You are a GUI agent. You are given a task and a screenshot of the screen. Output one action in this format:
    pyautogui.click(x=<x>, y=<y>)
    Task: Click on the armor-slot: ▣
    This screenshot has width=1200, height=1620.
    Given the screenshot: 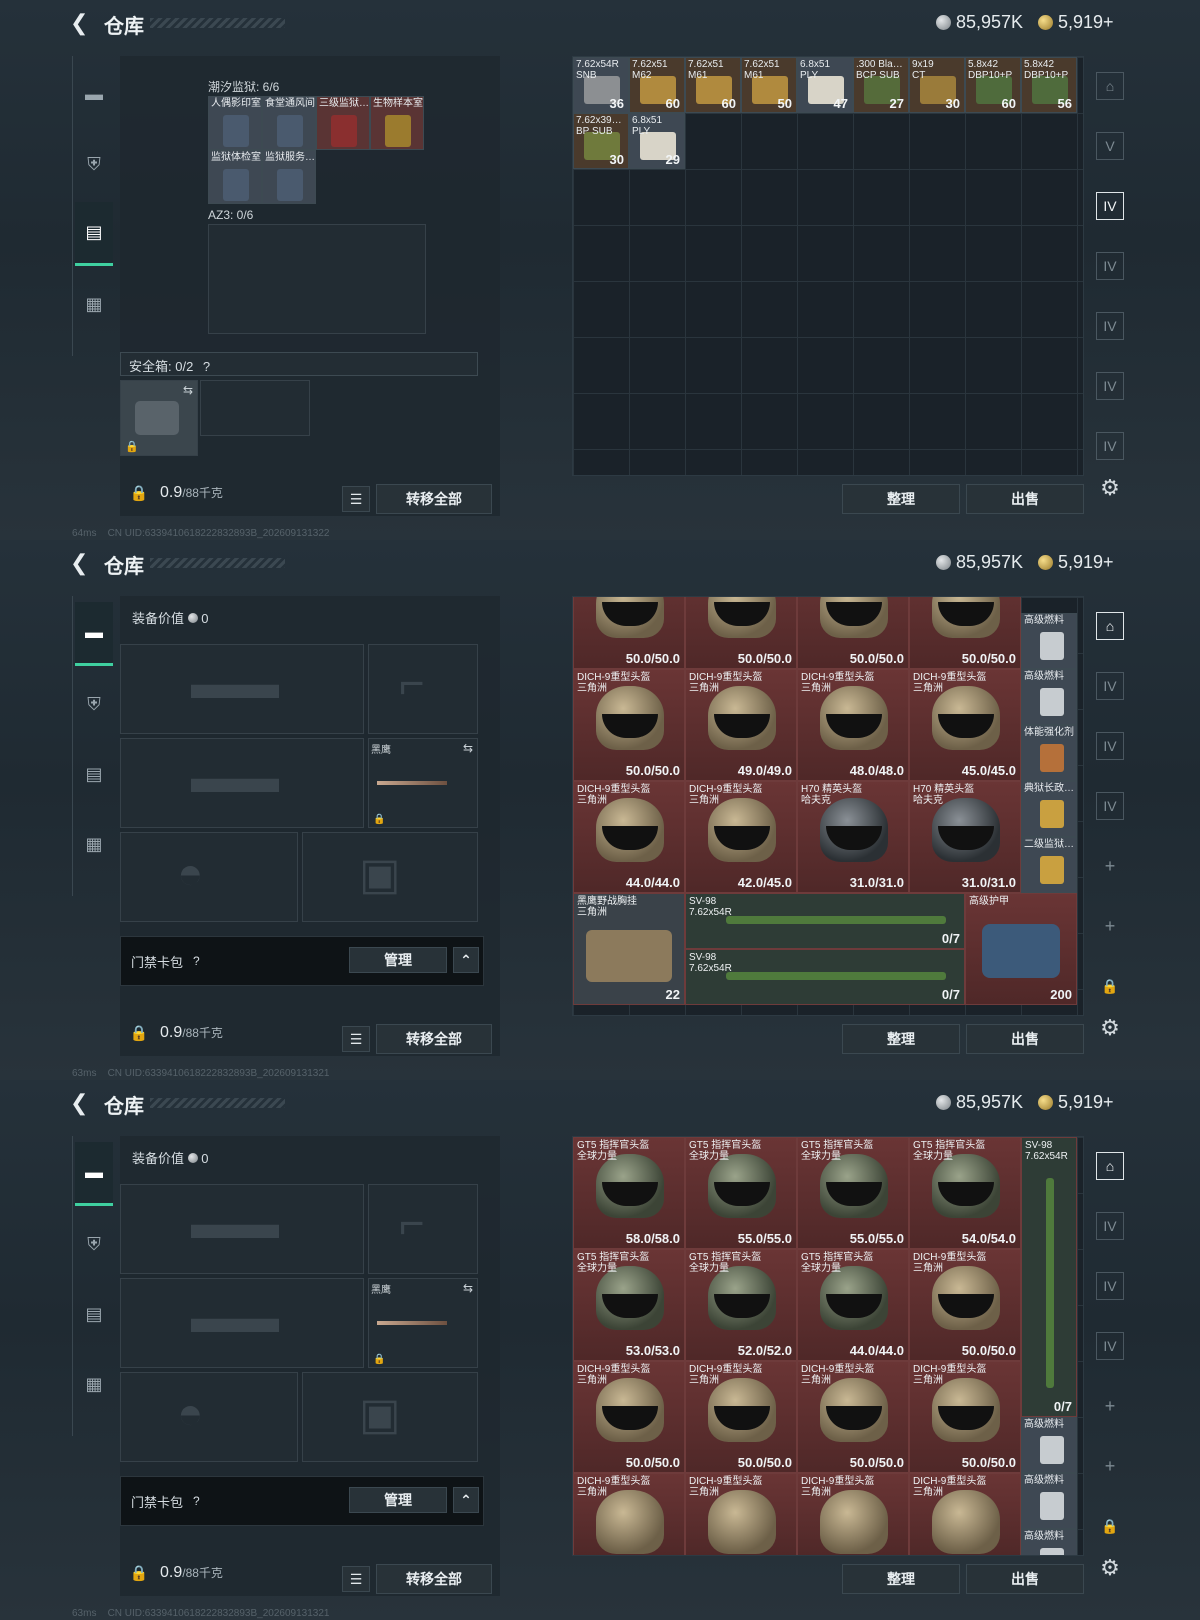 What is the action you would take?
    pyautogui.click(x=390, y=1417)
    